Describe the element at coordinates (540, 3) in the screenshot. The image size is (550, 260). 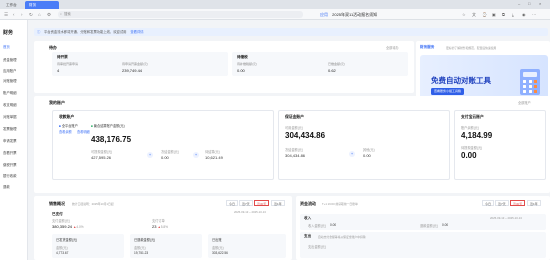
I see `close-icon: ×` at that location.